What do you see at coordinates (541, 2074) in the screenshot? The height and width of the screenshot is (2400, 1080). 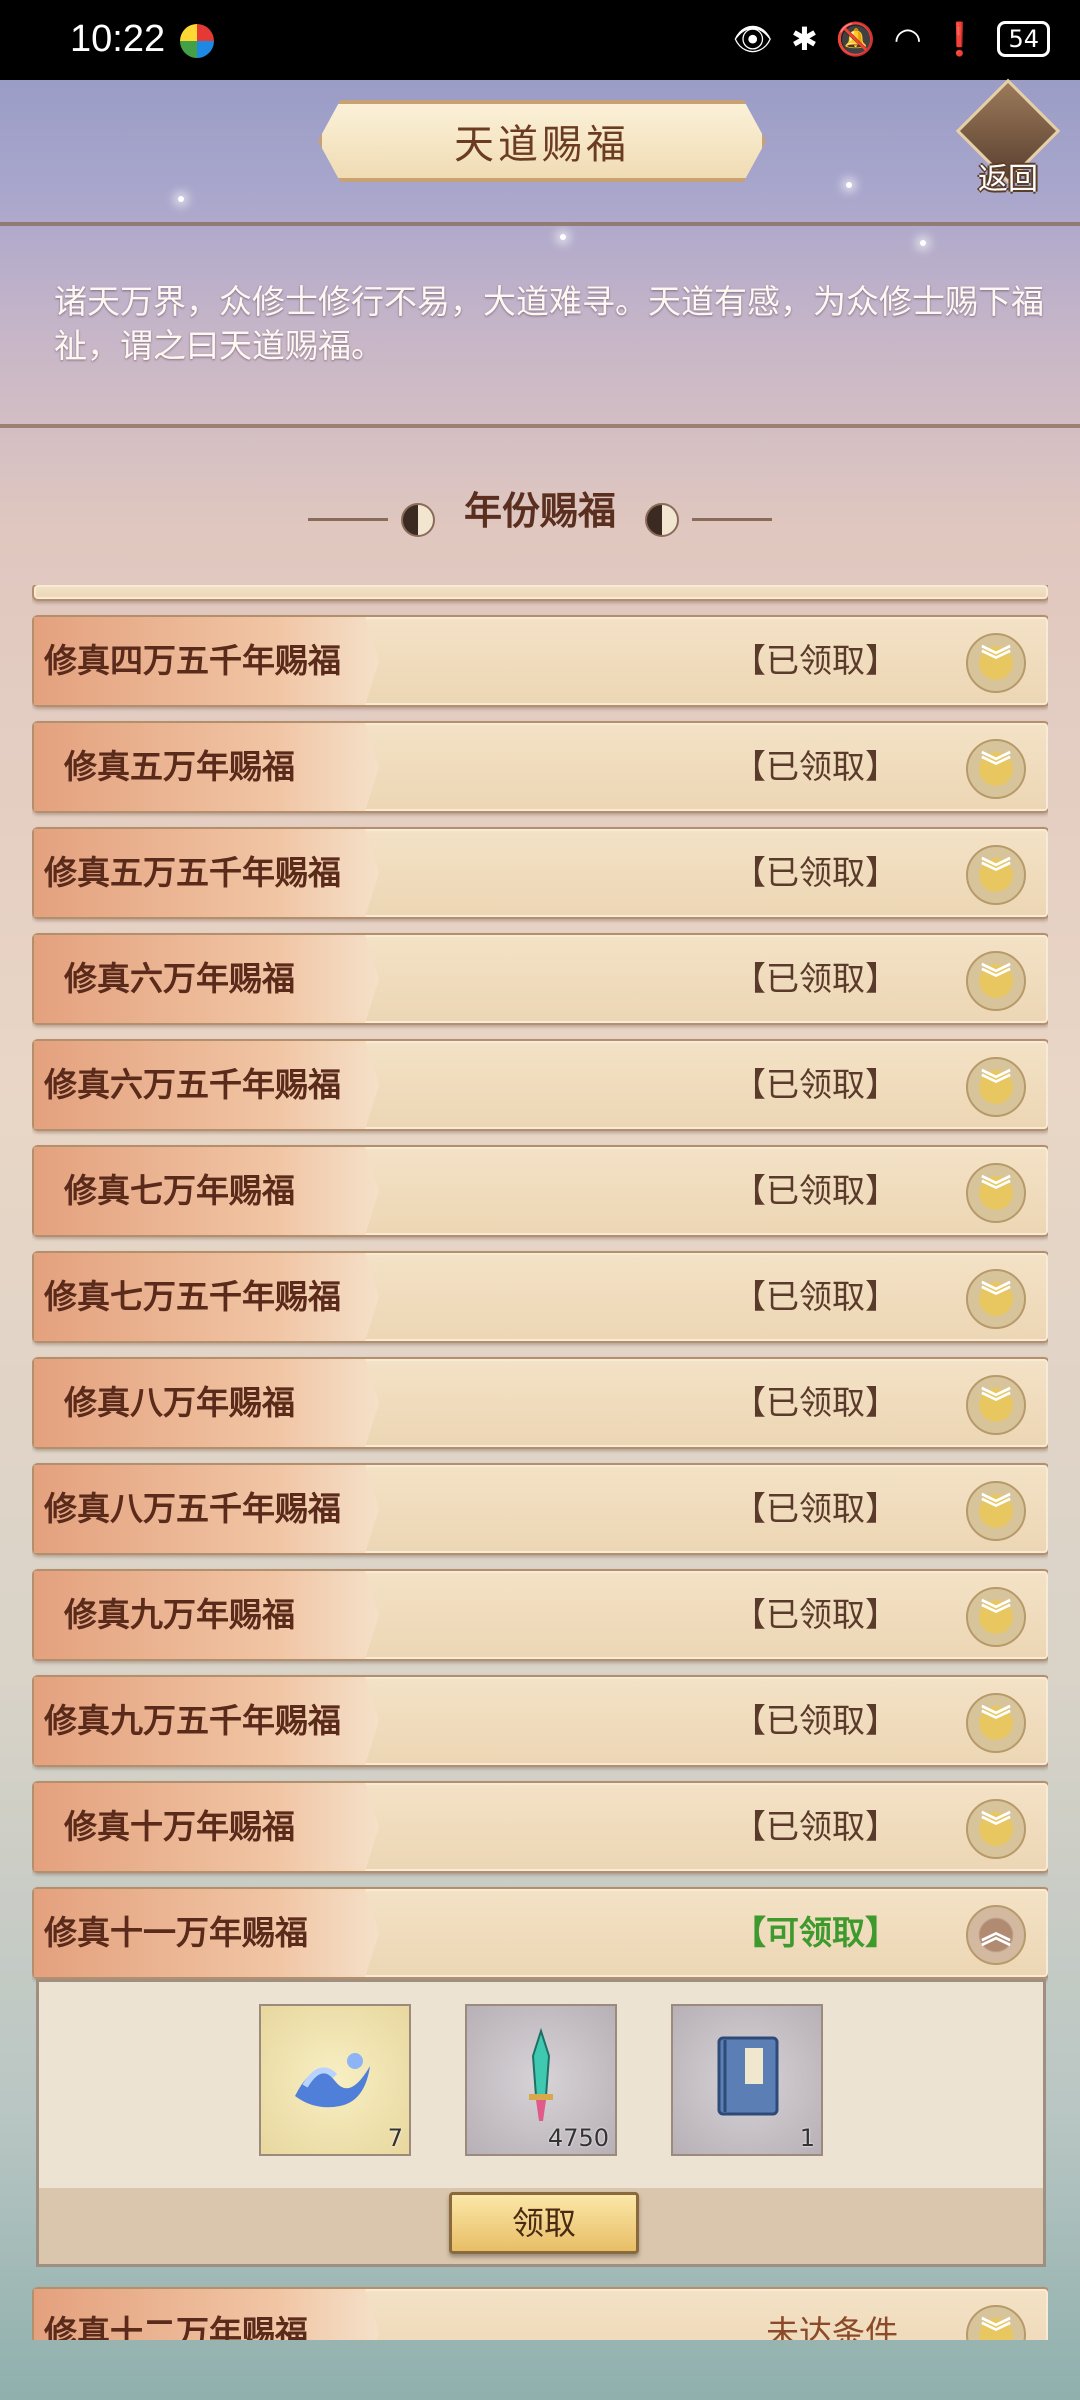 I see `jade-sword-icon` at bounding box center [541, 2074].